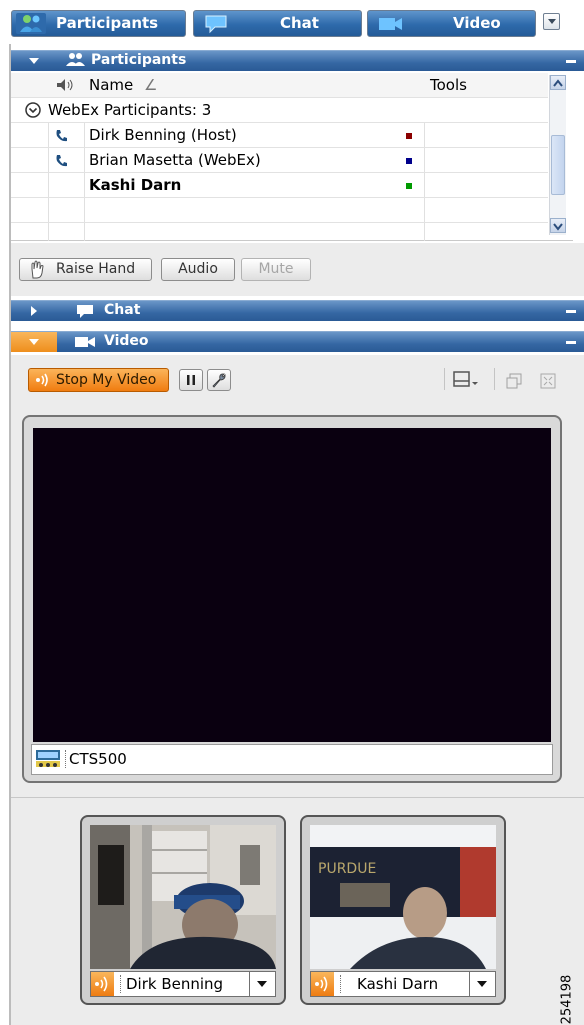 Image resolution: width=584 pixels, height=1025 pixels. Describe the element at coordinates (86, 344) in the screenshot. I see `video-small-icon` at that location.